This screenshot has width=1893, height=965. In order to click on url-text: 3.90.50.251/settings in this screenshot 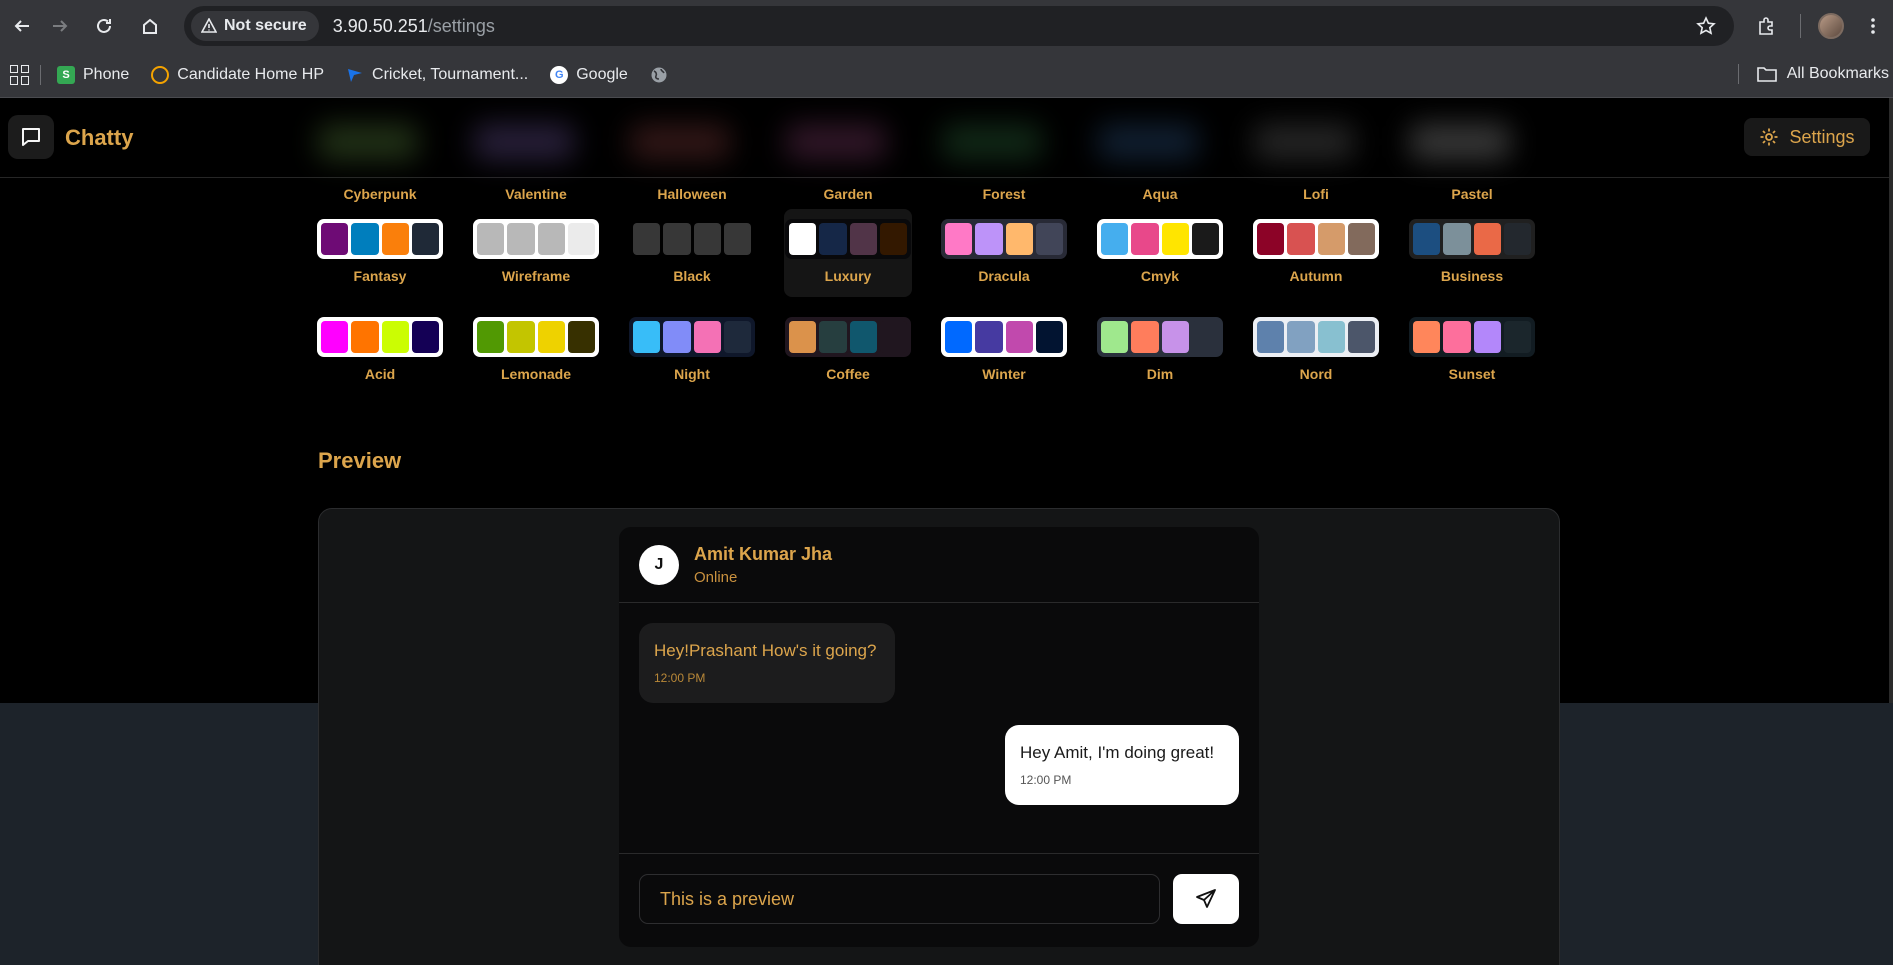, I will do `click(414, 26)`.